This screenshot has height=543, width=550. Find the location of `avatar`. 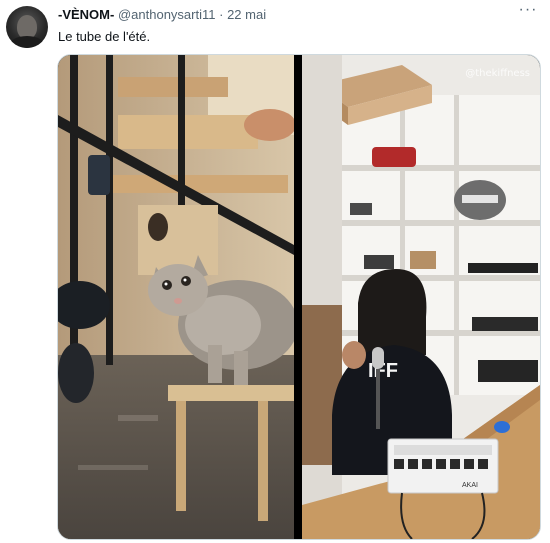

avatar is located at coordinates (27, 27).